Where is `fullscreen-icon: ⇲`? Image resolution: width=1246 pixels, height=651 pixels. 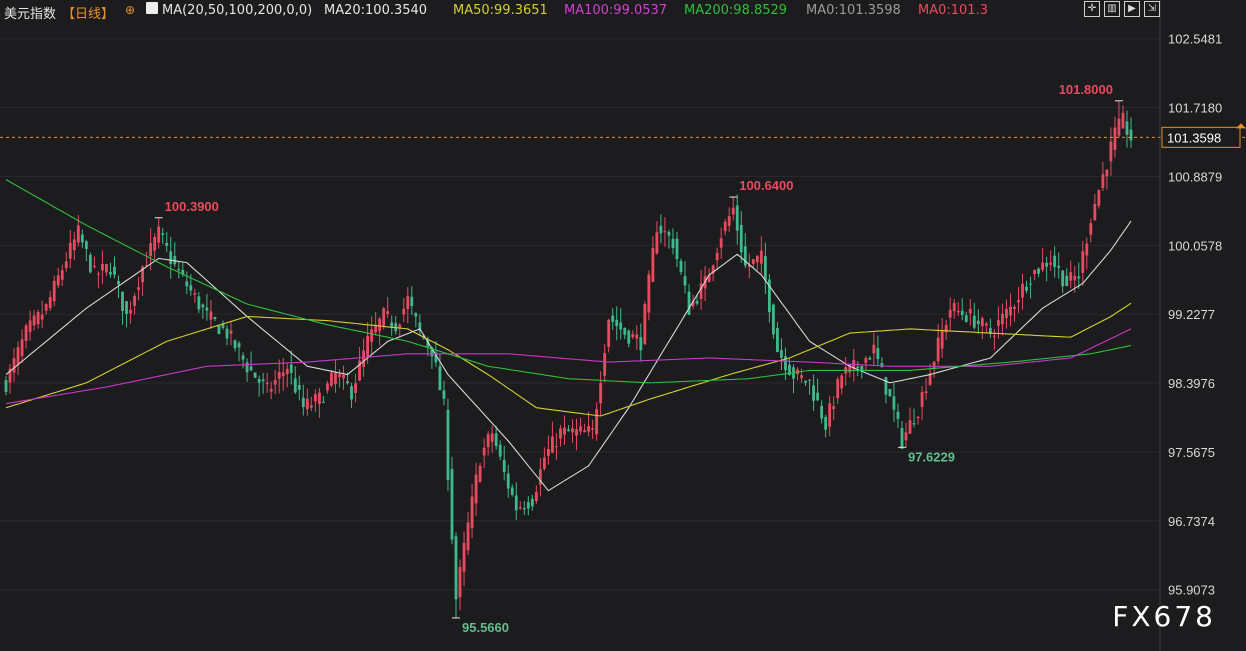
fullscreen-icon: ⇲ is located at coordinates (1152, 9).